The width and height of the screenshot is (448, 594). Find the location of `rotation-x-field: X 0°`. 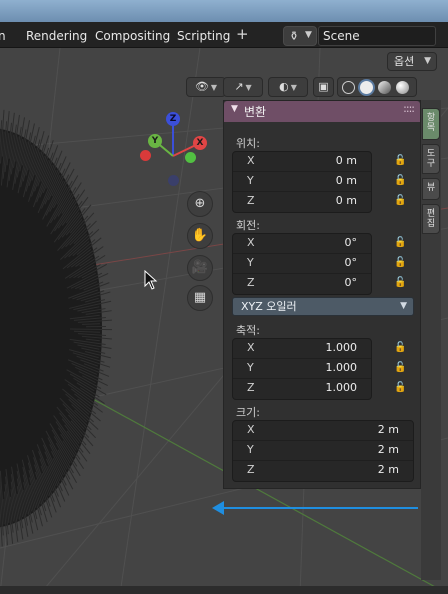

rotation-x-field: X 0° is located at coordinates (302, 244).